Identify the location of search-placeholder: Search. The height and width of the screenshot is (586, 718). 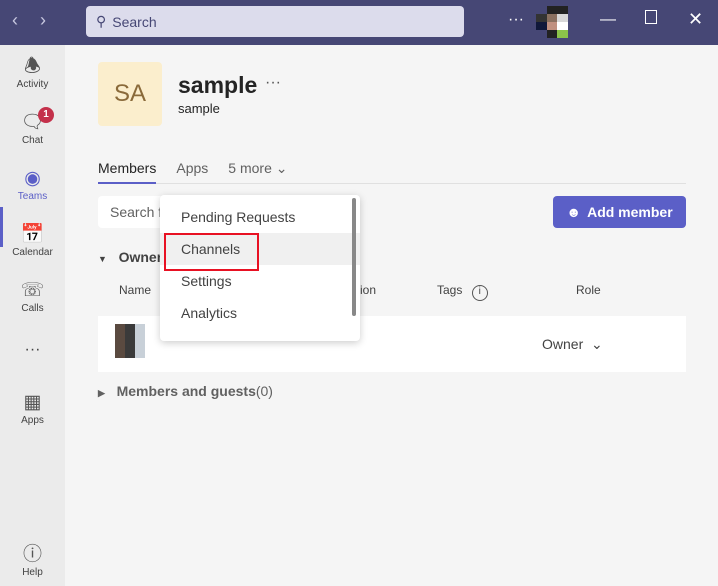
(134, 21).